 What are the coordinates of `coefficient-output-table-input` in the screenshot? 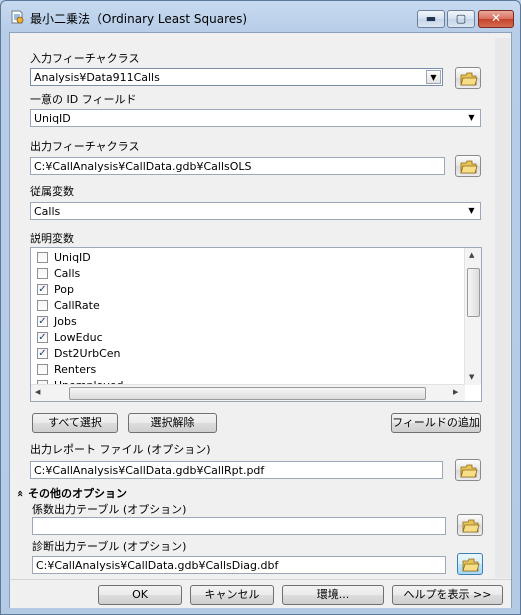 It's located at (239, 526).